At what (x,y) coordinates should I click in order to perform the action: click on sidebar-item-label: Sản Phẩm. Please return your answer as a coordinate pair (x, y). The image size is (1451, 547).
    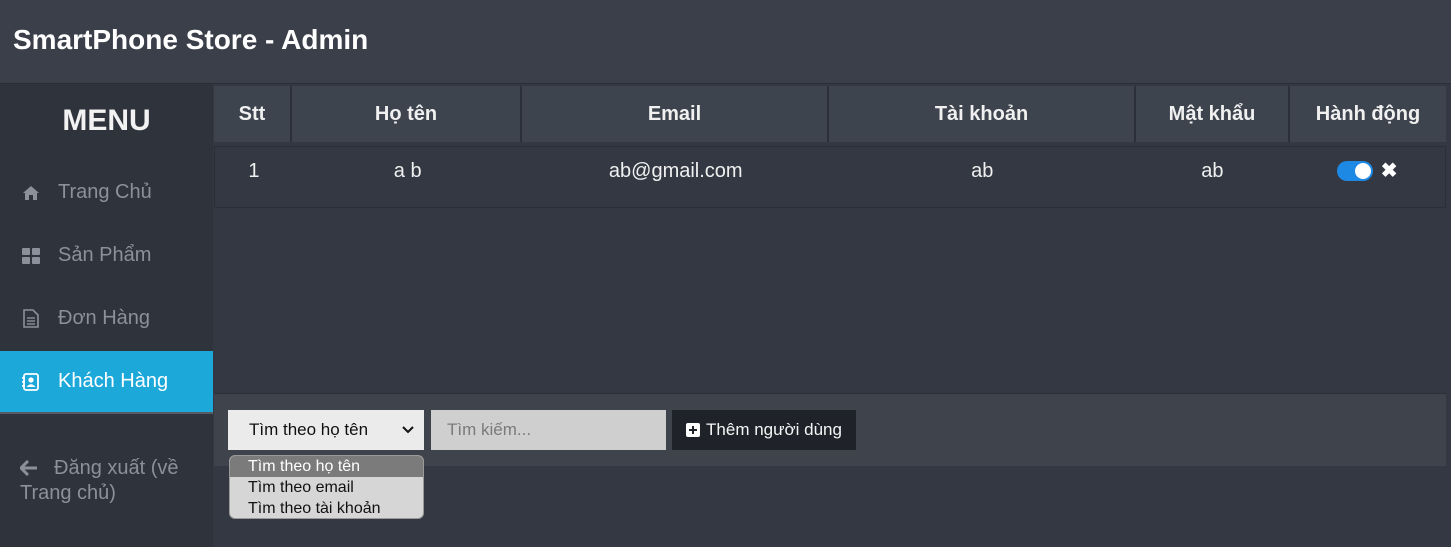
    Looking at the image, I should click on (105, 255).